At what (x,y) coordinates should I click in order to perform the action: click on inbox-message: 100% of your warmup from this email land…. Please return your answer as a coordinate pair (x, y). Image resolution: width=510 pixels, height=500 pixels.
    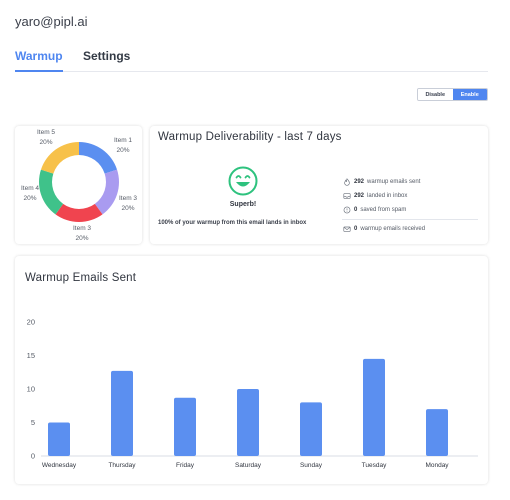
    Looking at the image, I should click on (232, 223).